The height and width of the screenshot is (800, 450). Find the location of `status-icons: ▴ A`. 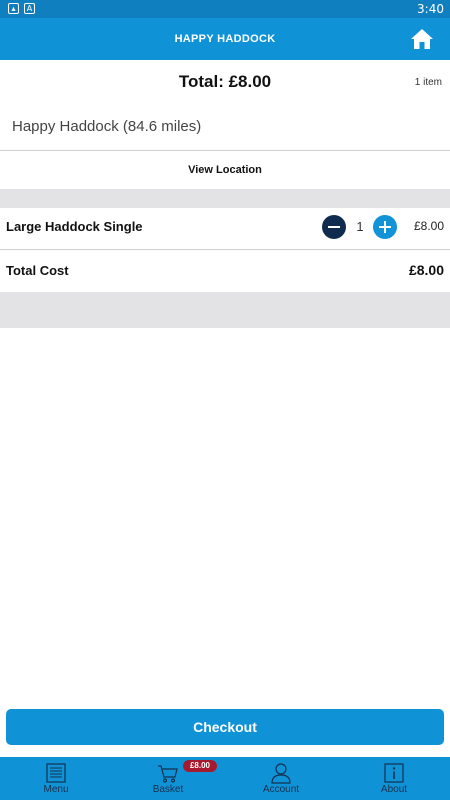

status-icons: ▴ A is located at coordinates (21, 8).